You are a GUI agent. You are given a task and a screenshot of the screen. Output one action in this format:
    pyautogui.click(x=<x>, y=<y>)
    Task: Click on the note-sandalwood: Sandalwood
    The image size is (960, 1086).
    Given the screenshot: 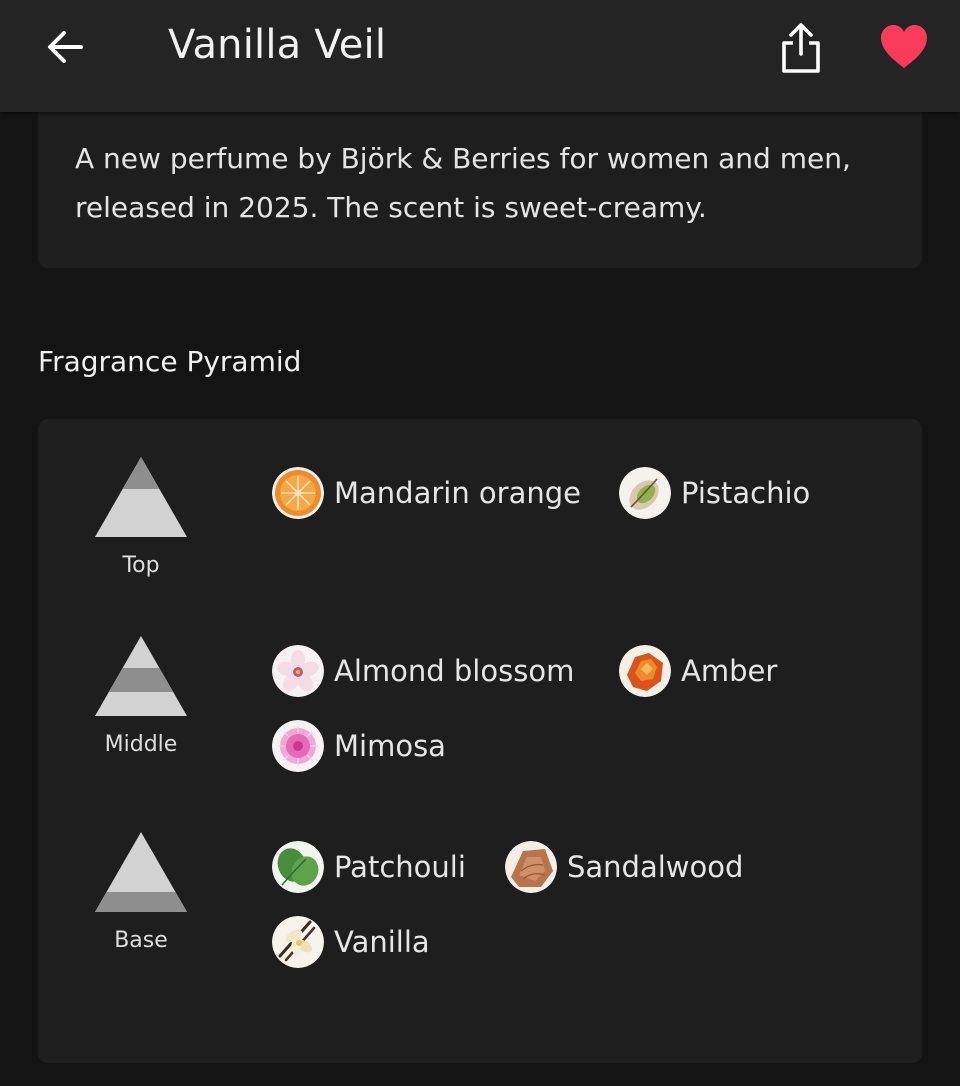 What is the action you would take?
    pyautogui.click(x=624, y=867)
    